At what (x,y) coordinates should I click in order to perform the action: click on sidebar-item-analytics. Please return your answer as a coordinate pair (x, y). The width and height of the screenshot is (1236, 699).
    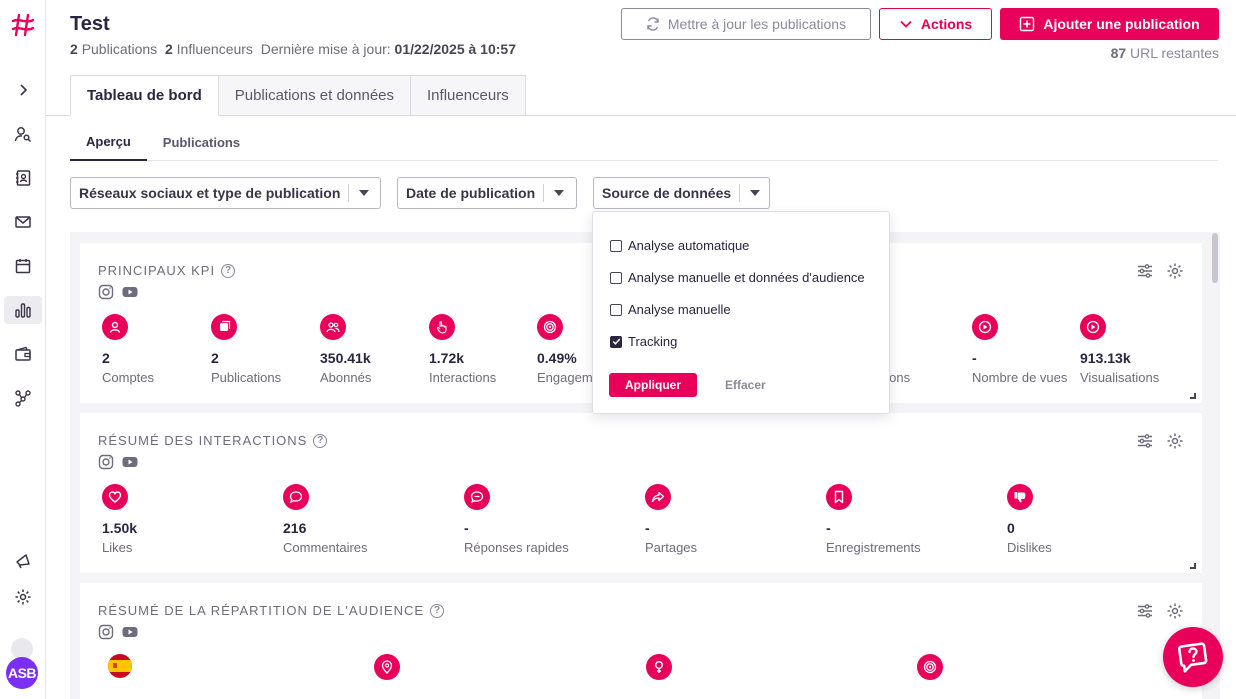
    Looking at the image, I should click on (23, 310).